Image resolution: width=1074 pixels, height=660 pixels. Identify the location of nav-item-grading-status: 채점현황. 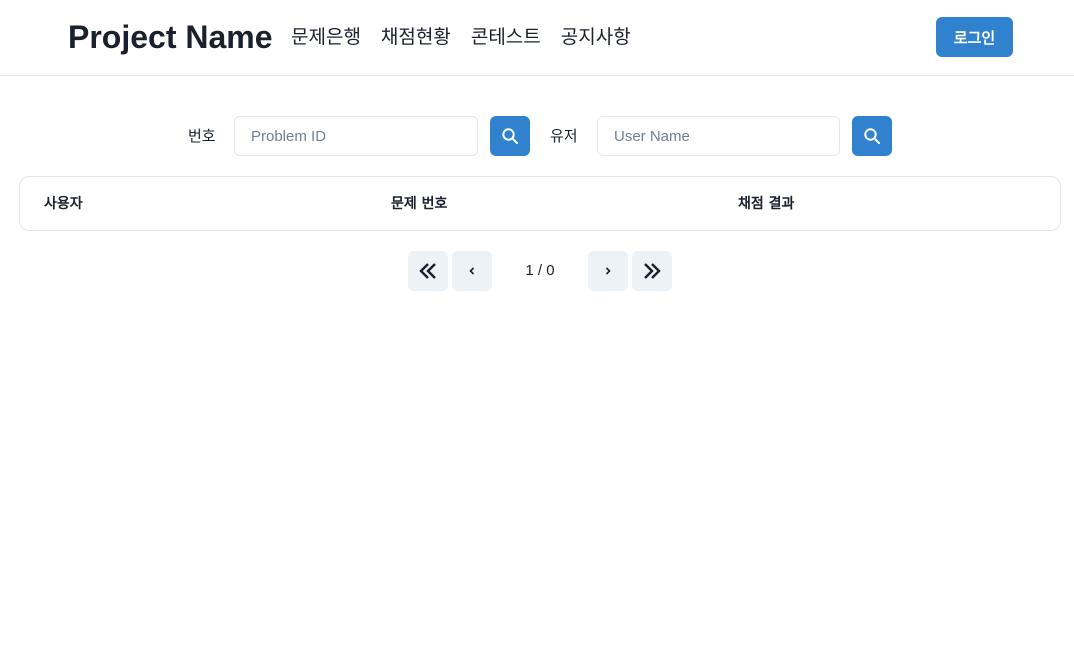
(416, 37).